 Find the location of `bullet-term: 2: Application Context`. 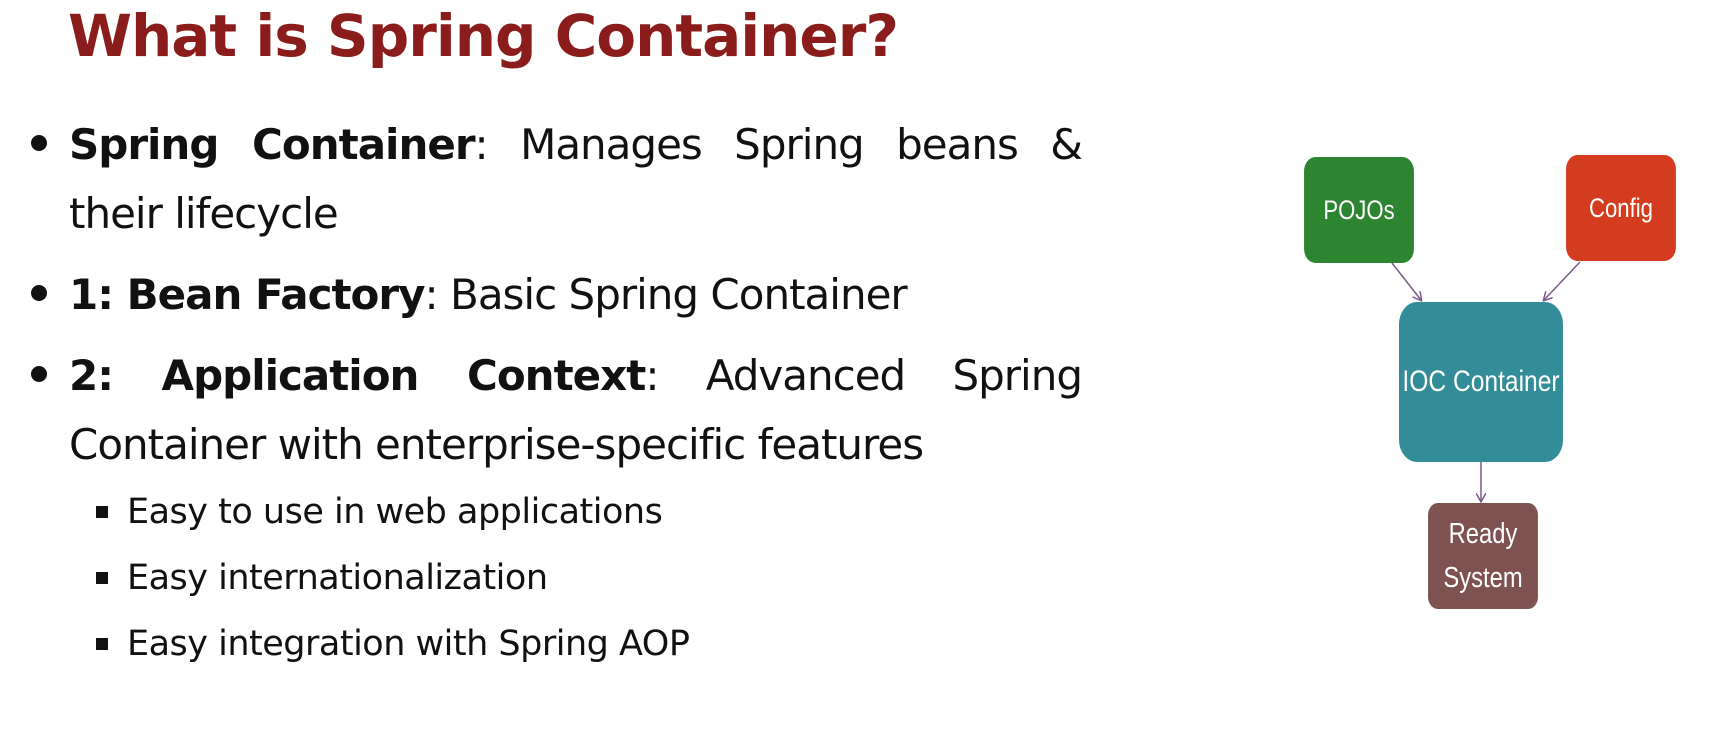

bullet-term: 2: Application Context is located at coordinates (357, 375).